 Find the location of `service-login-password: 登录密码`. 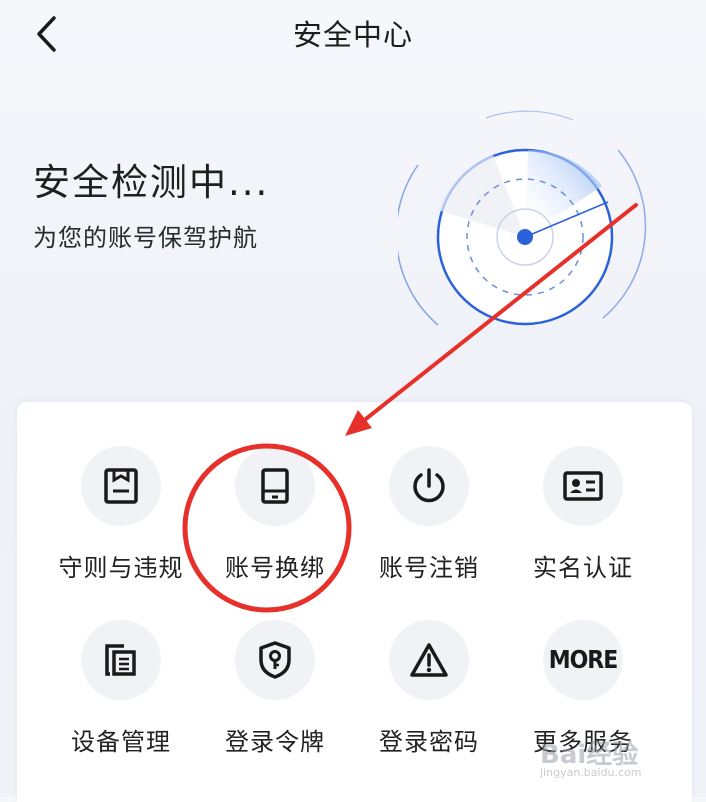

service-login-password: 登录密码 is located at coordinates (429, 695).